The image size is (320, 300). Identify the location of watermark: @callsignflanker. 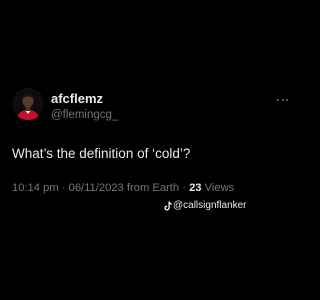
(205, 206).